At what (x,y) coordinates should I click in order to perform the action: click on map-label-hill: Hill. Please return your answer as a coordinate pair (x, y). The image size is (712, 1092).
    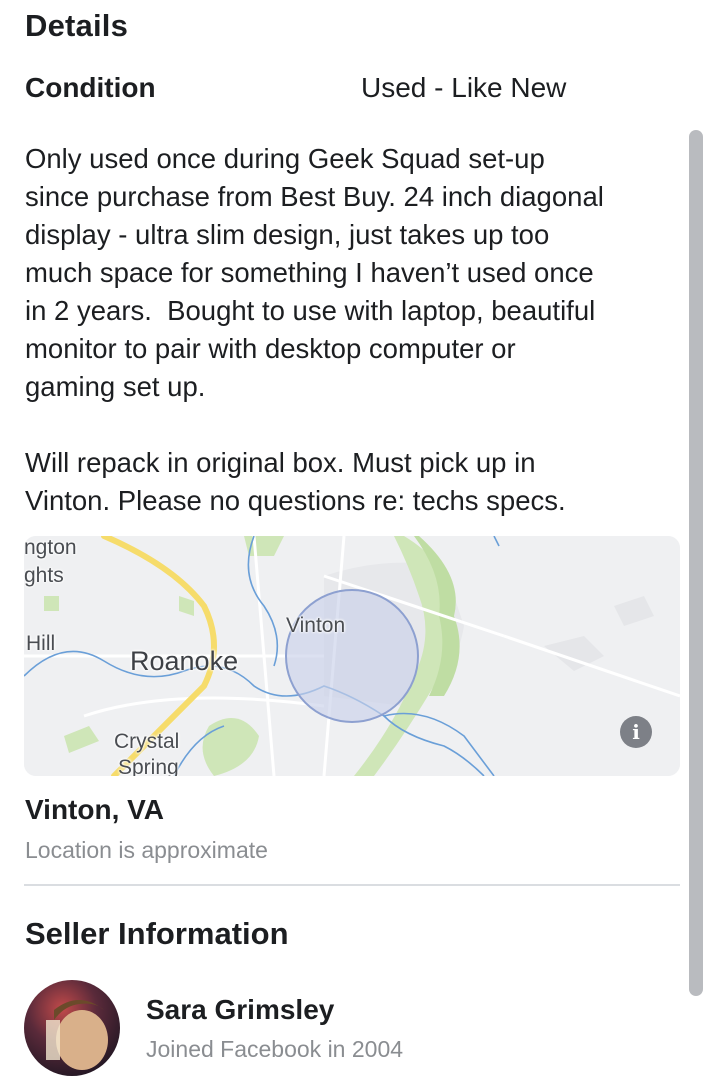
    Looking at the image, I should click on (41, 643).